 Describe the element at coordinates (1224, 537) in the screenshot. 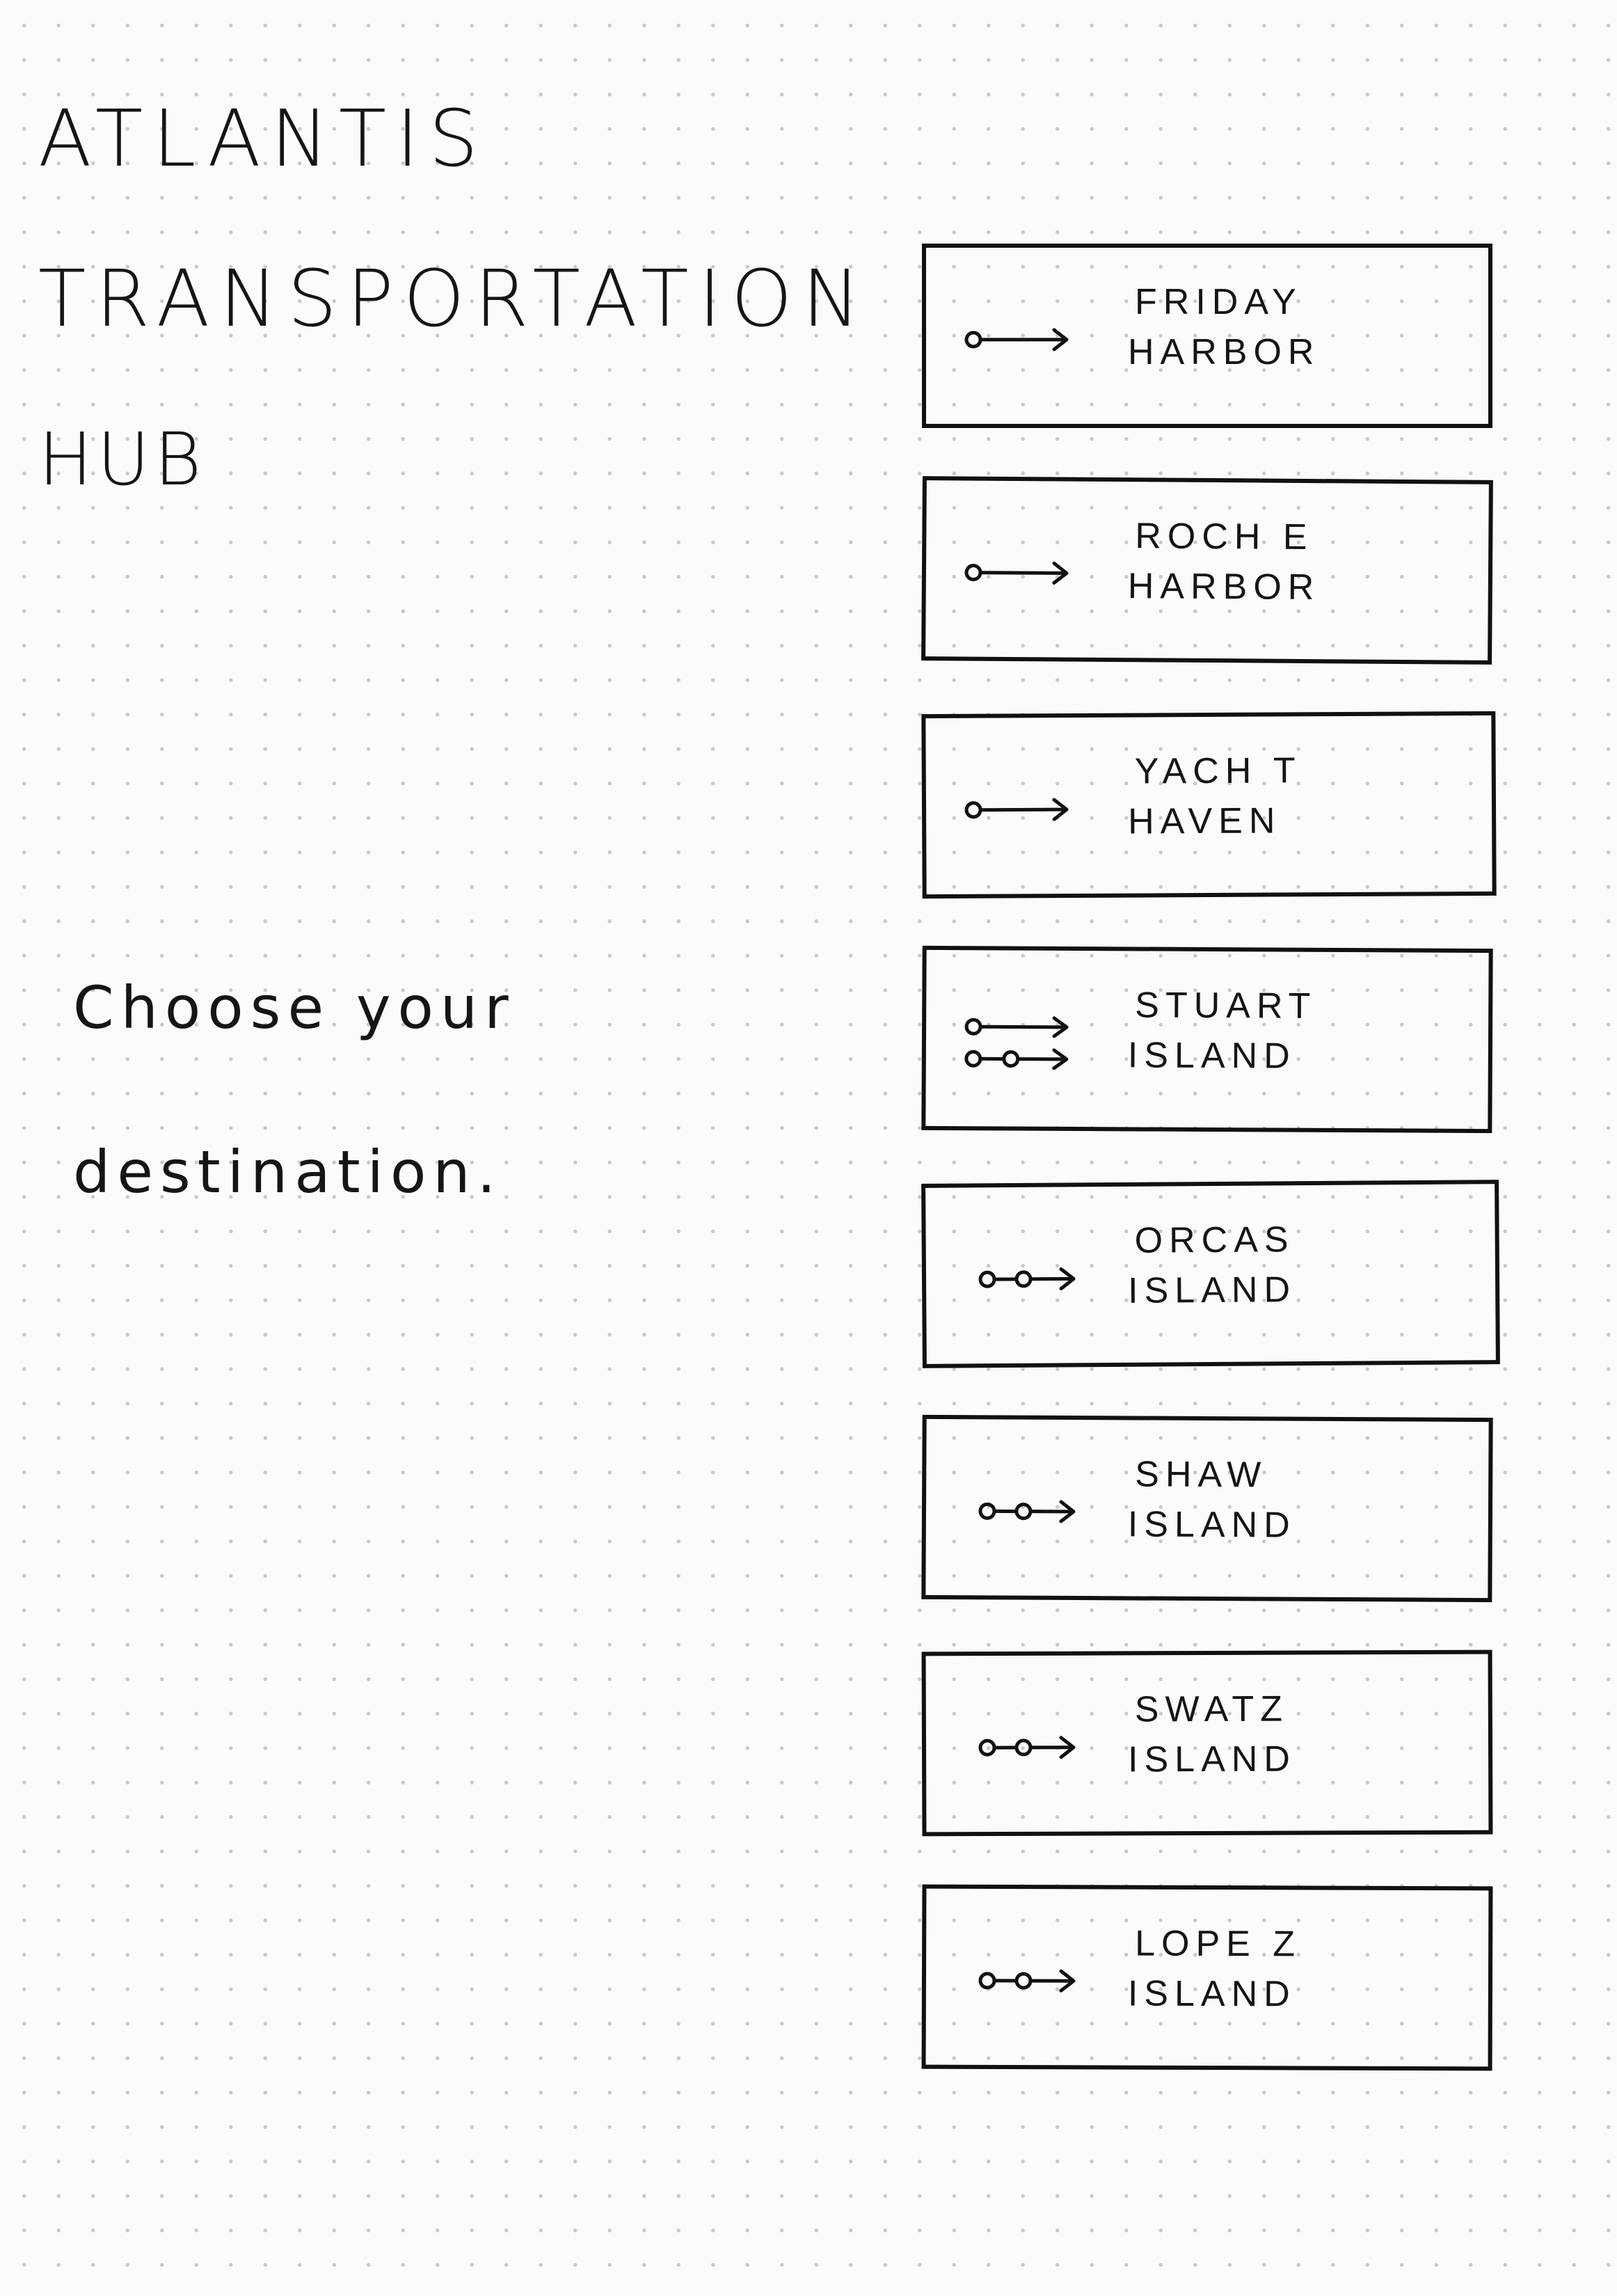

I see `destination-label-line-1: ROCH E` at that location.